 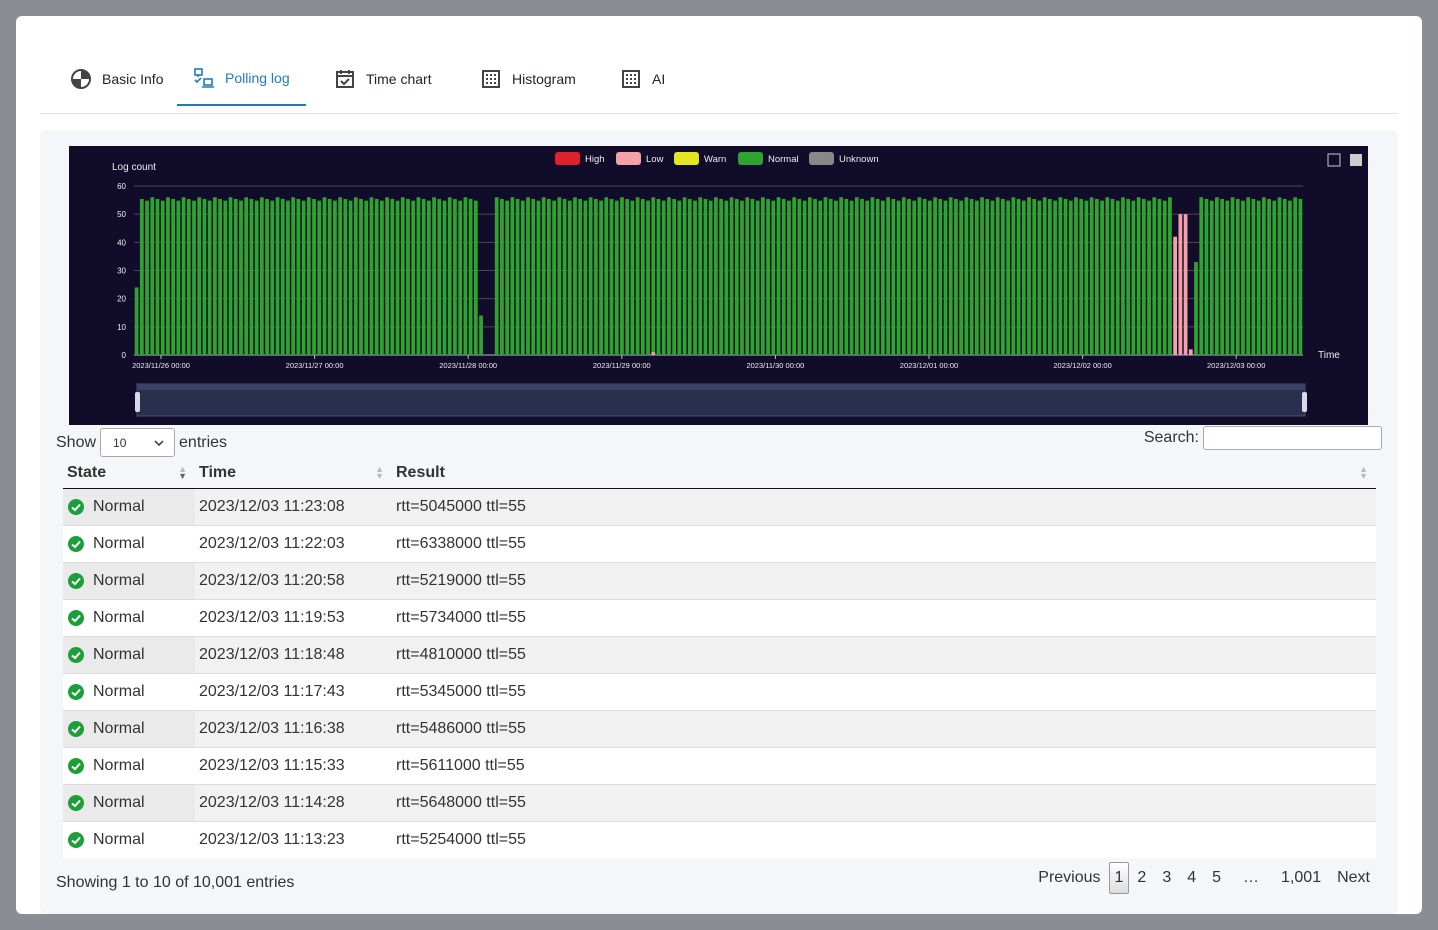 I want to click on y-tick-label: 60, so click(x=121, y=186).